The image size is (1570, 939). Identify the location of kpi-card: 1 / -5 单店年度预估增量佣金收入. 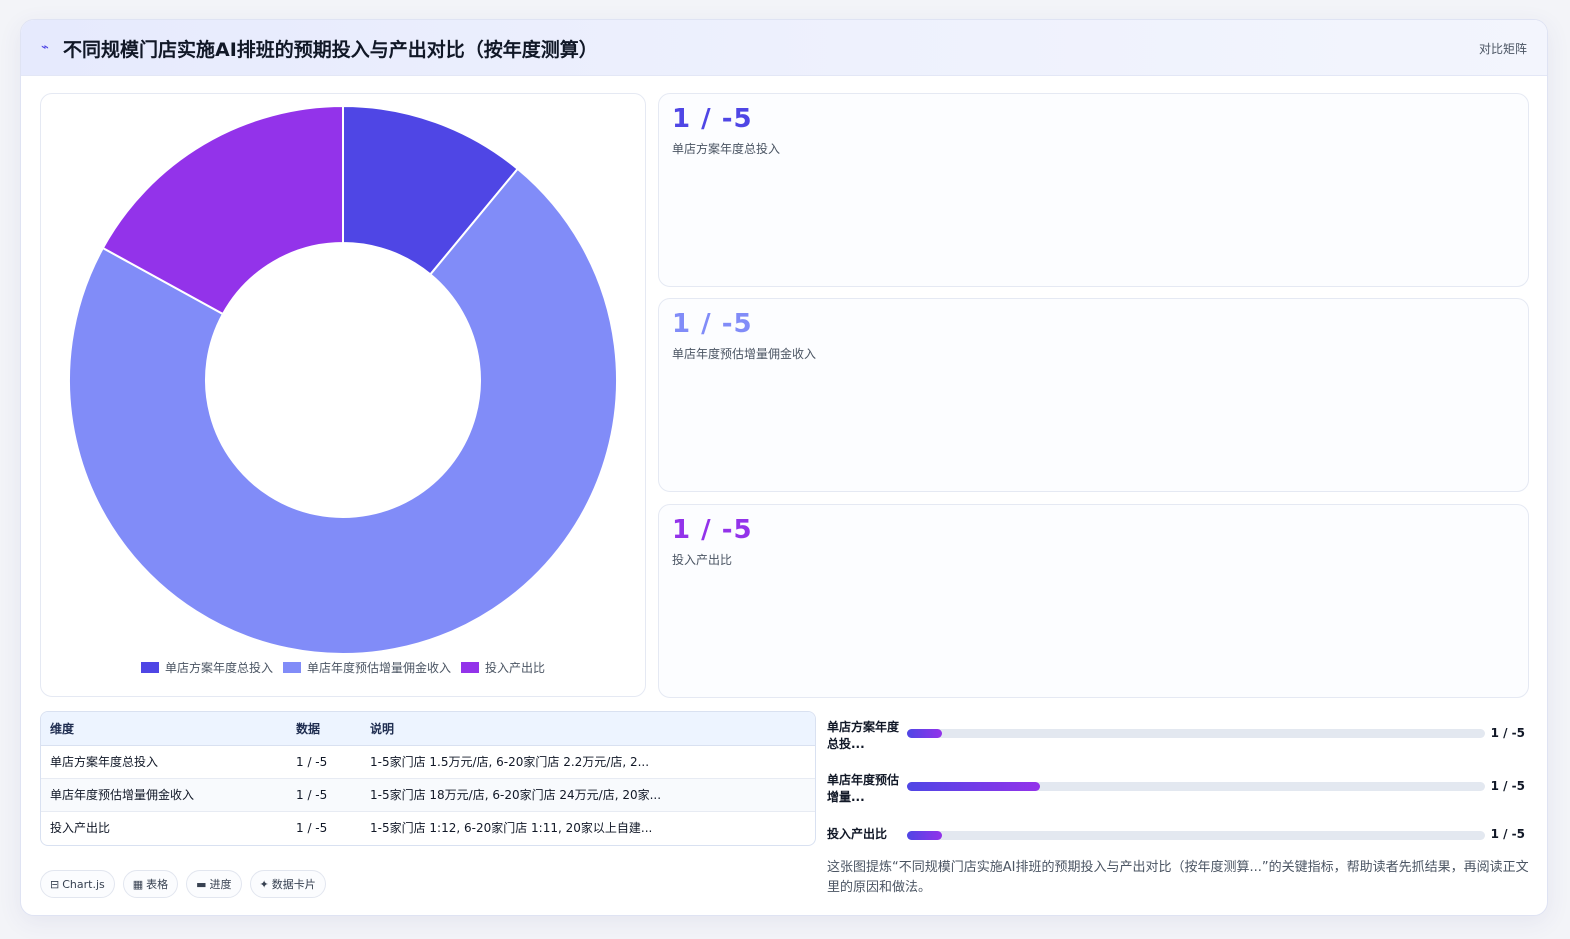
(1093, 395).